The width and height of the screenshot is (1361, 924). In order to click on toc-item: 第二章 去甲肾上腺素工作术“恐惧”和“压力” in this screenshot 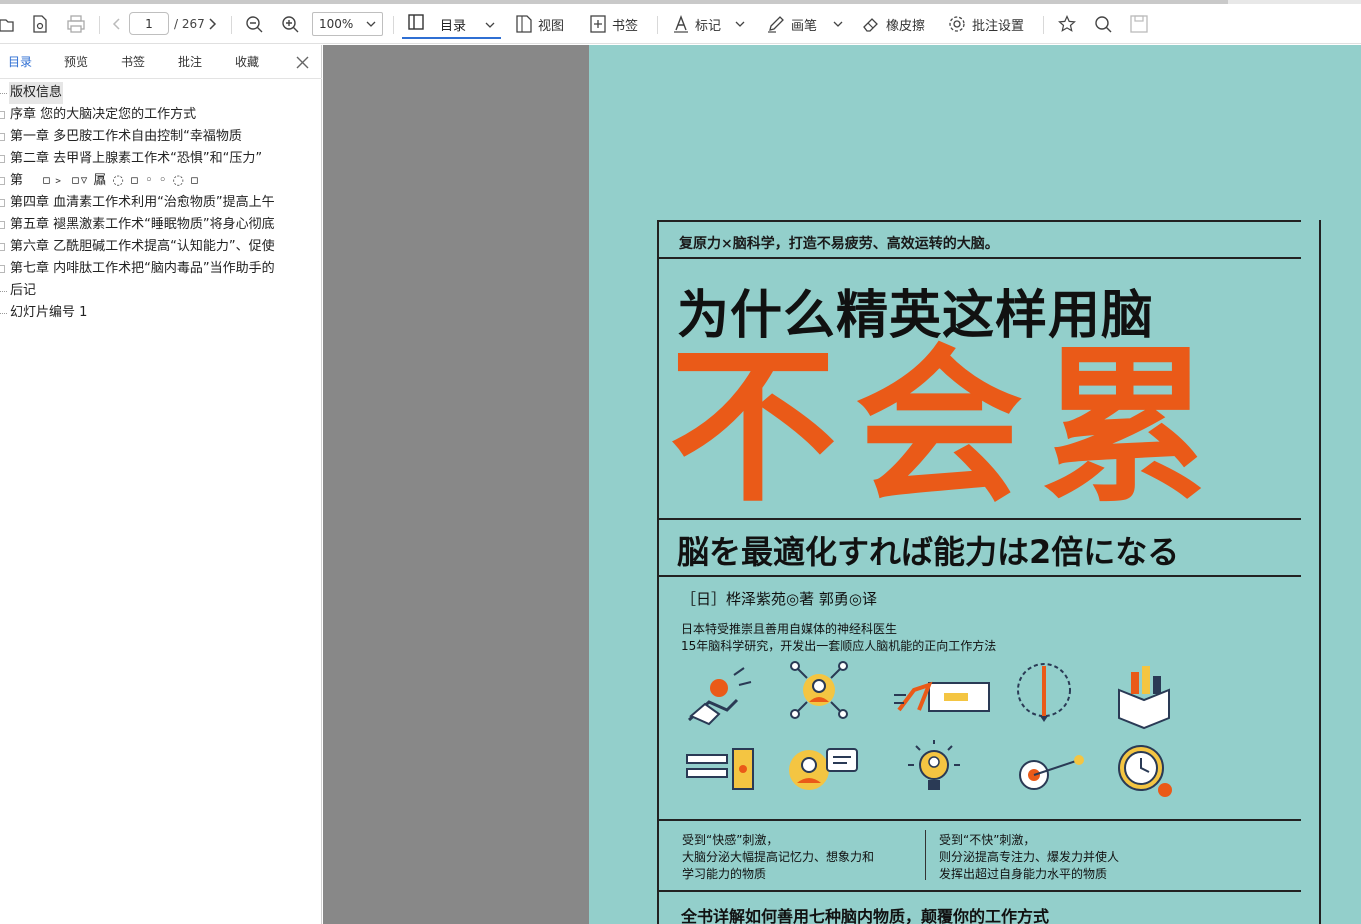, I will do `click(160, 159)`.